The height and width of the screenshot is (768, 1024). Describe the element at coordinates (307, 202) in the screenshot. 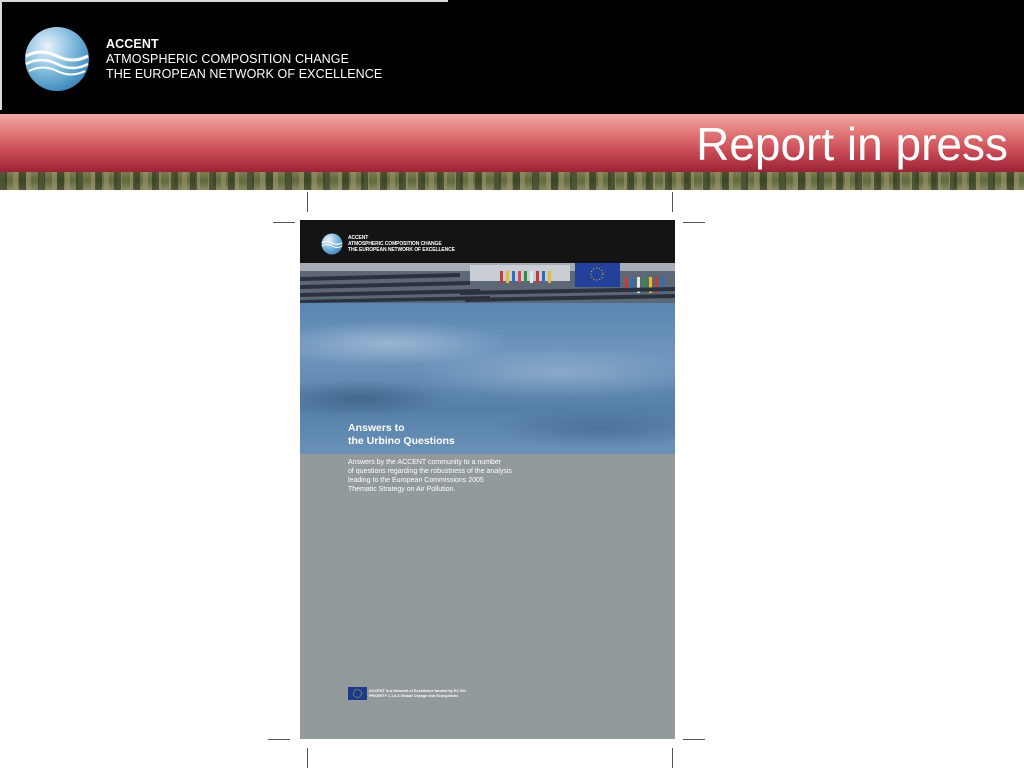

I see `crop-mark-tl-v` at that location.